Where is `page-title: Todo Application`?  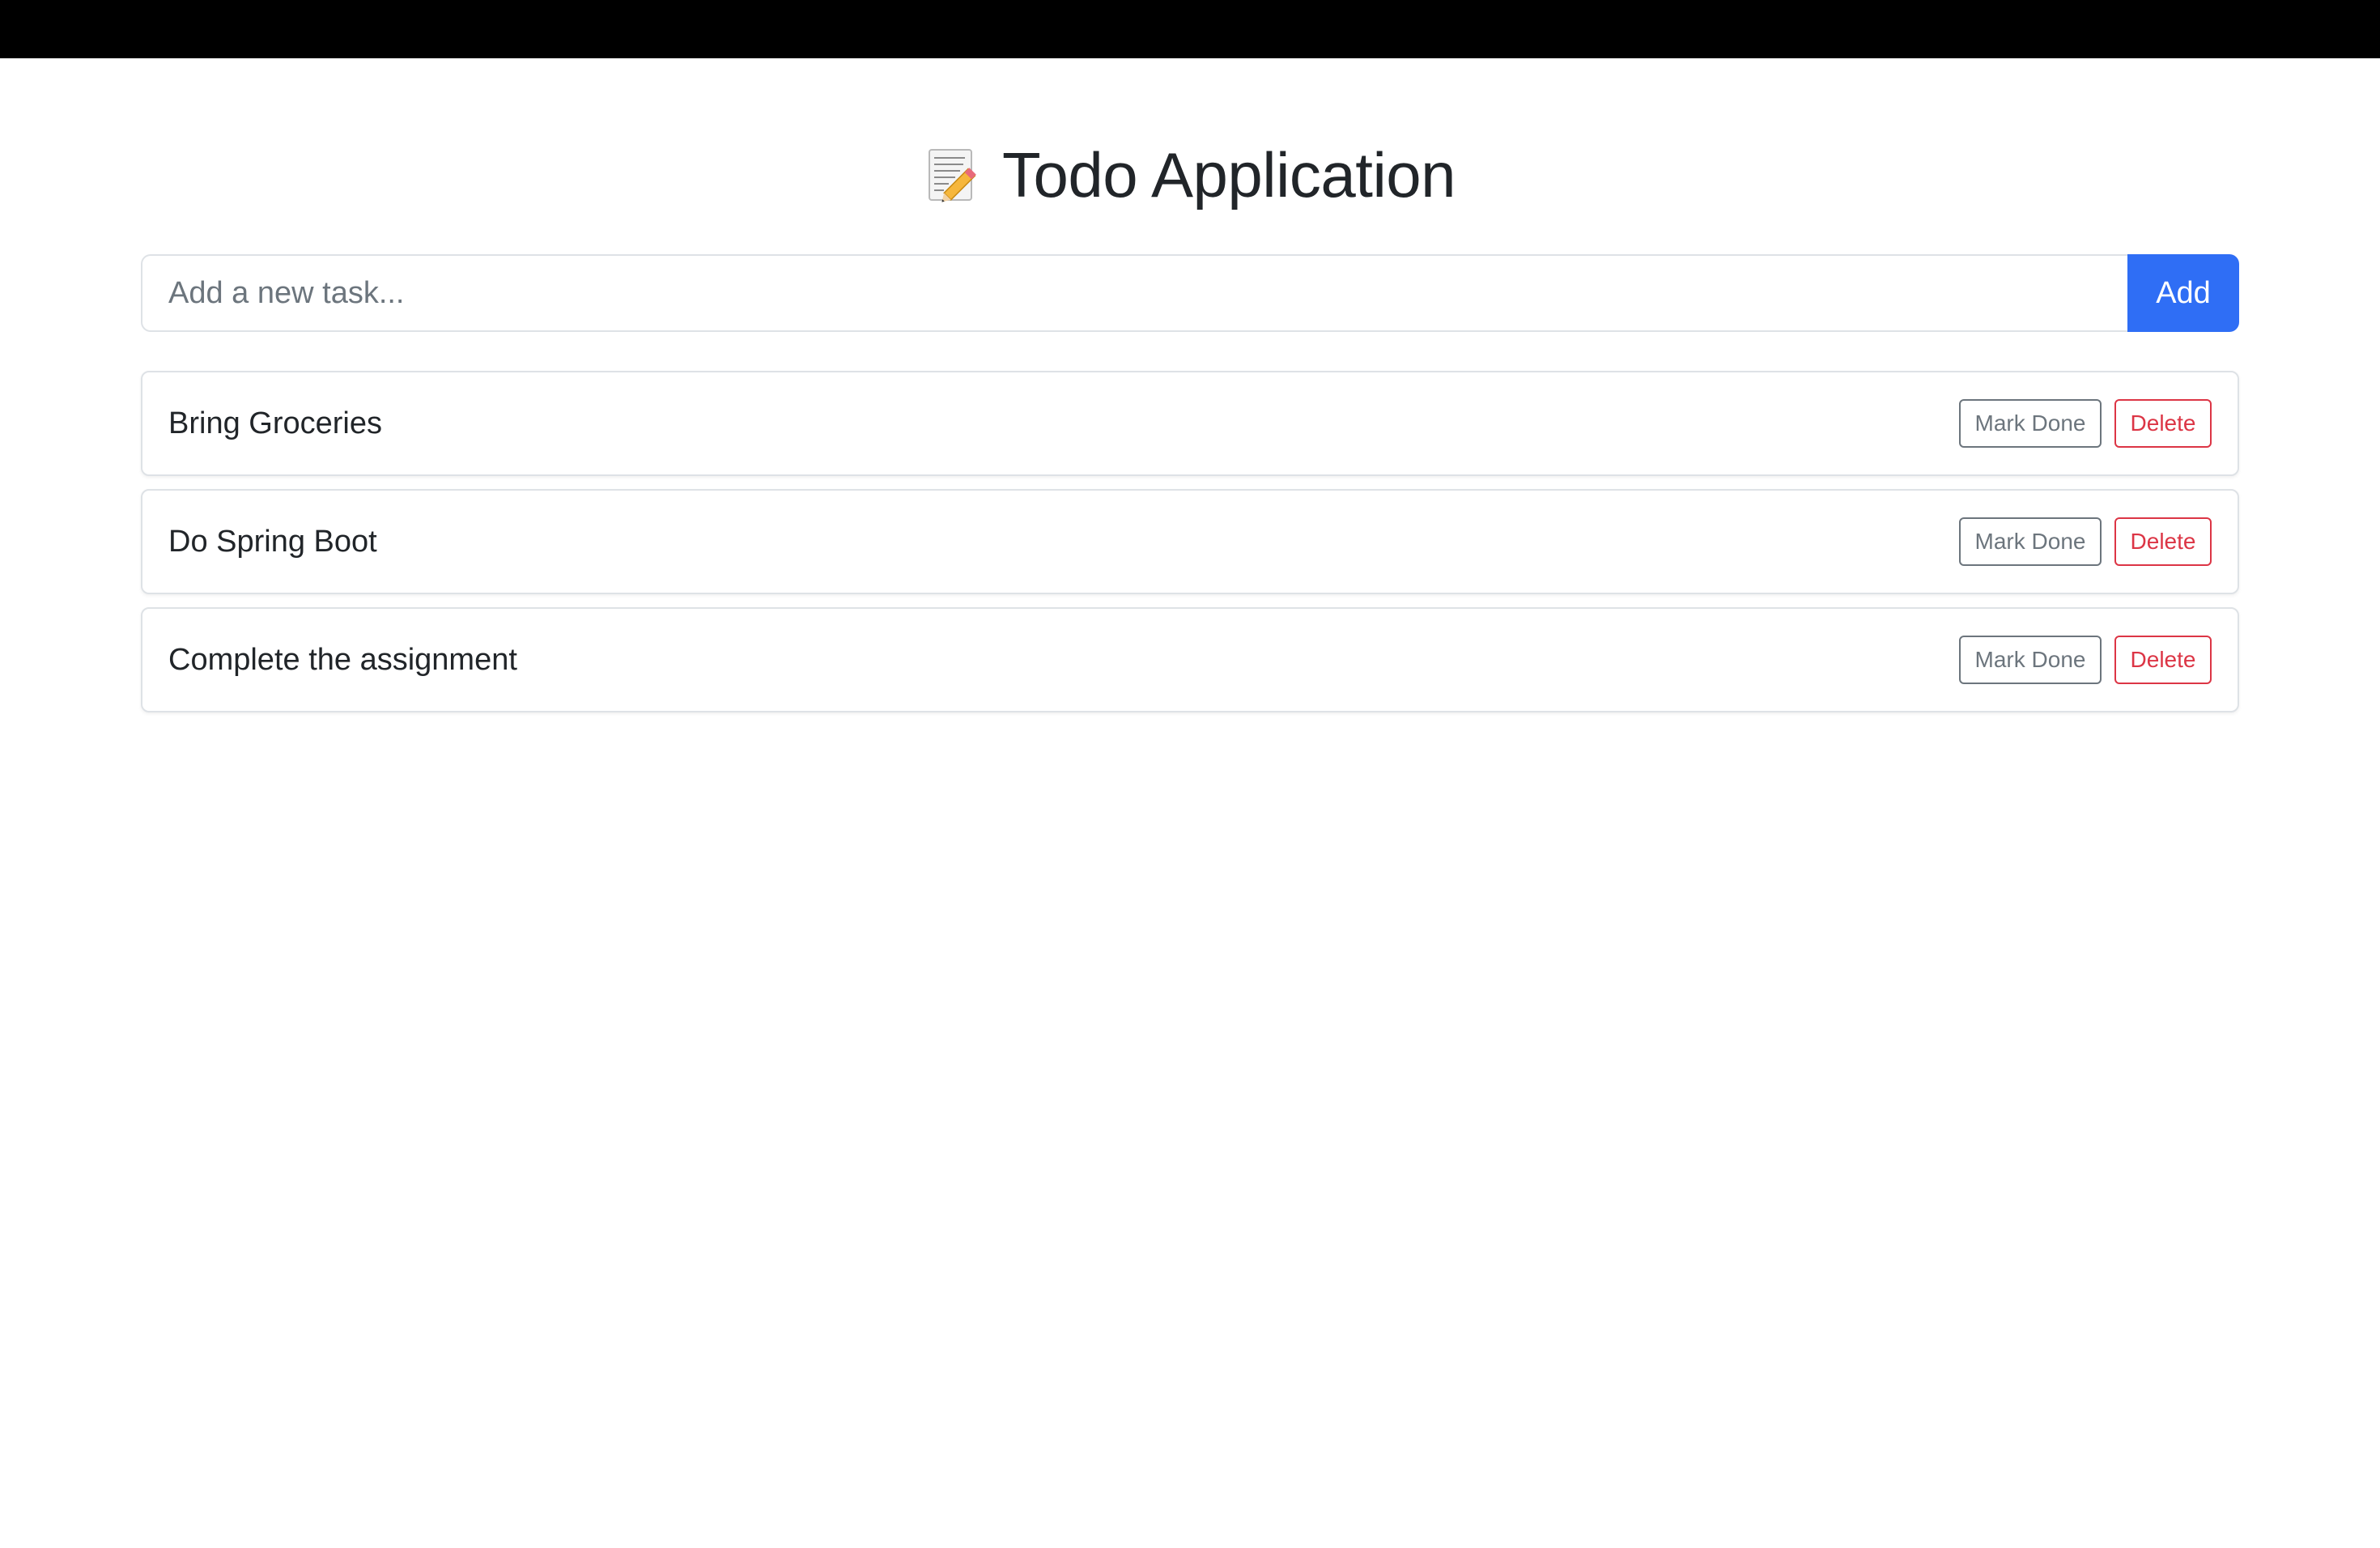 page-title: Todo Application is located at coordinates (1229, 175).